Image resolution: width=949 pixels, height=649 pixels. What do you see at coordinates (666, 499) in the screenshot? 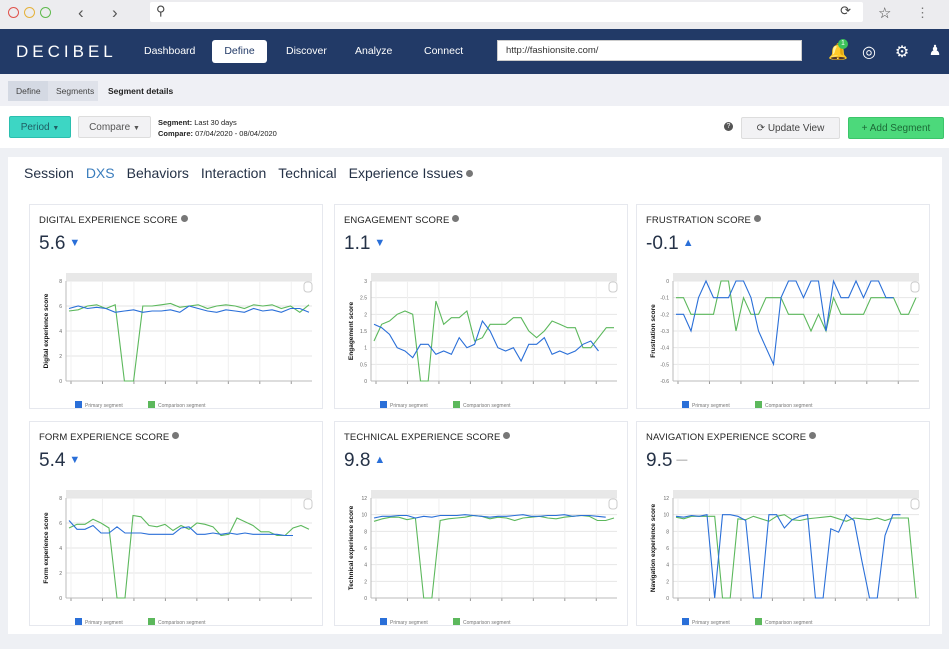
I see `y-tick-label: 12` at bounding box center [666, 499].